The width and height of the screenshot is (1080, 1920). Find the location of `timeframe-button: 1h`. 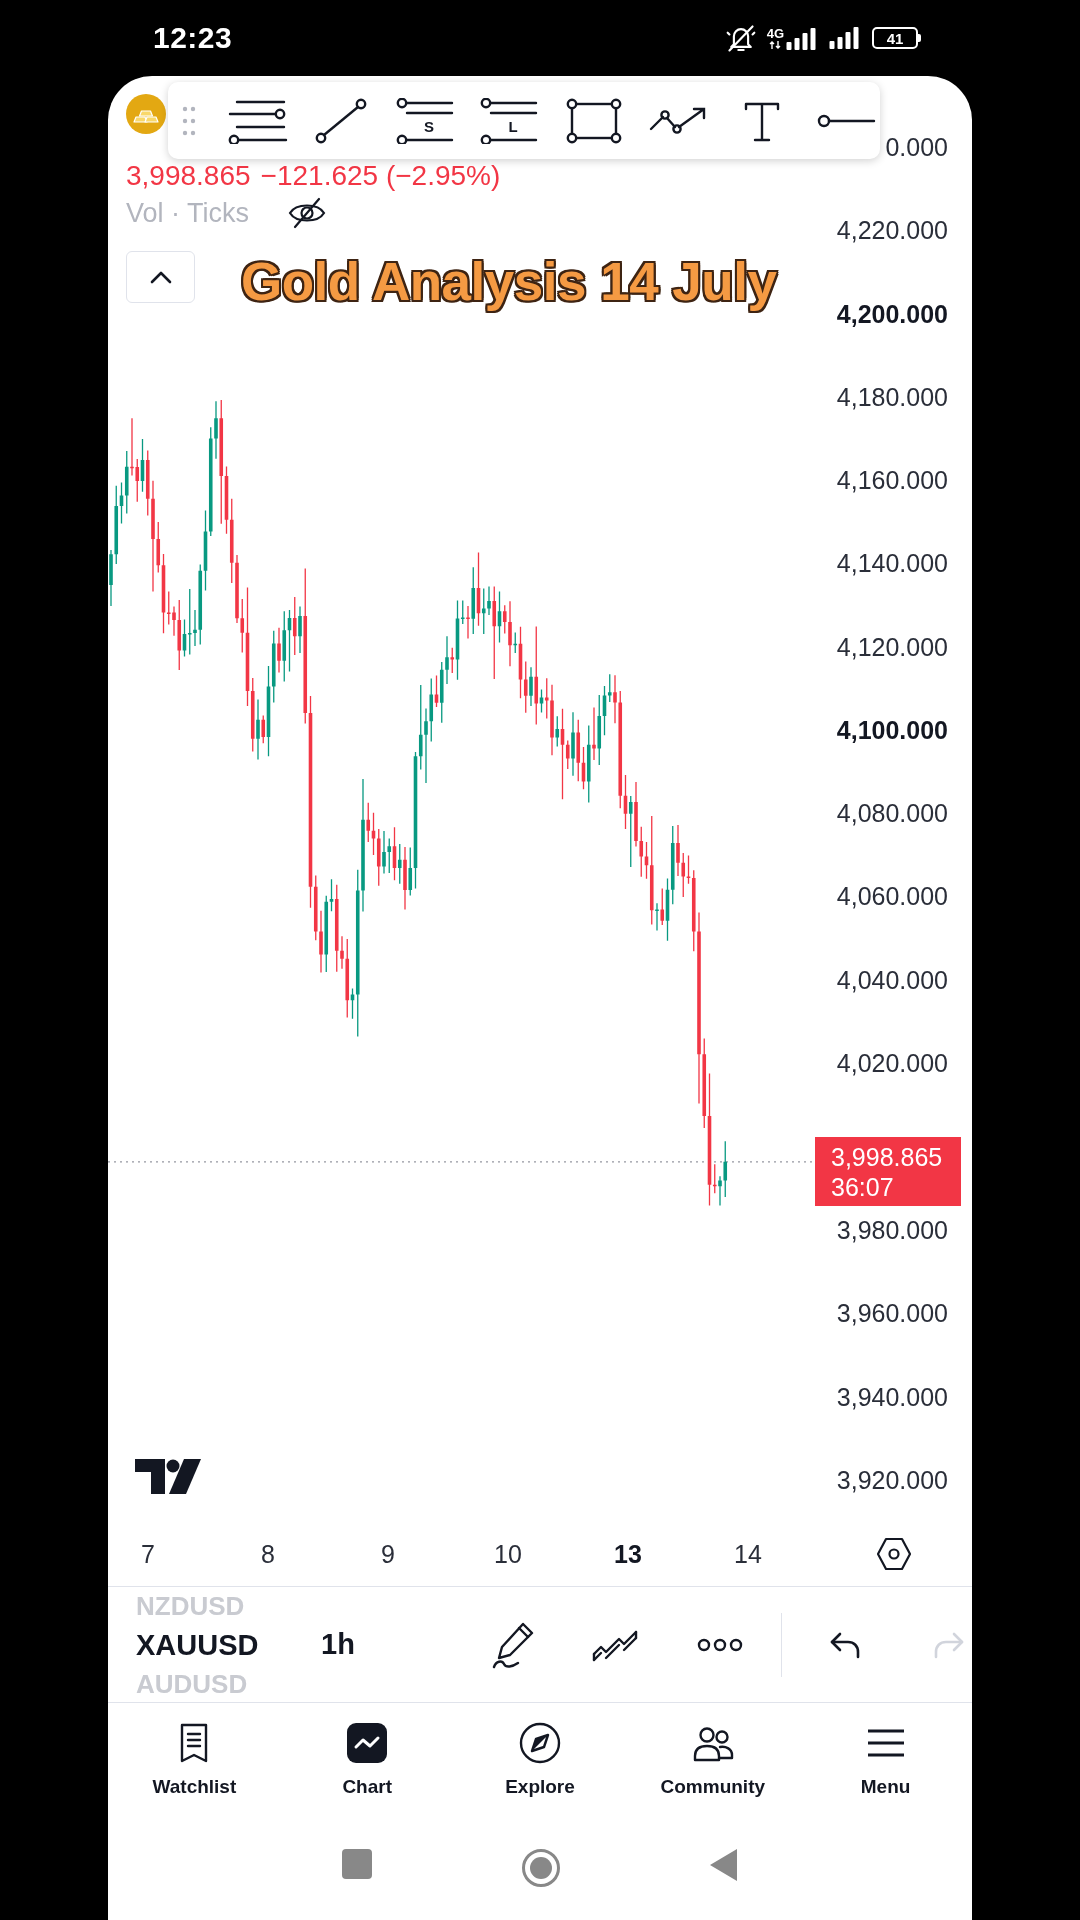

timeframe-button: 1h is located at coordinates (338, 1644).